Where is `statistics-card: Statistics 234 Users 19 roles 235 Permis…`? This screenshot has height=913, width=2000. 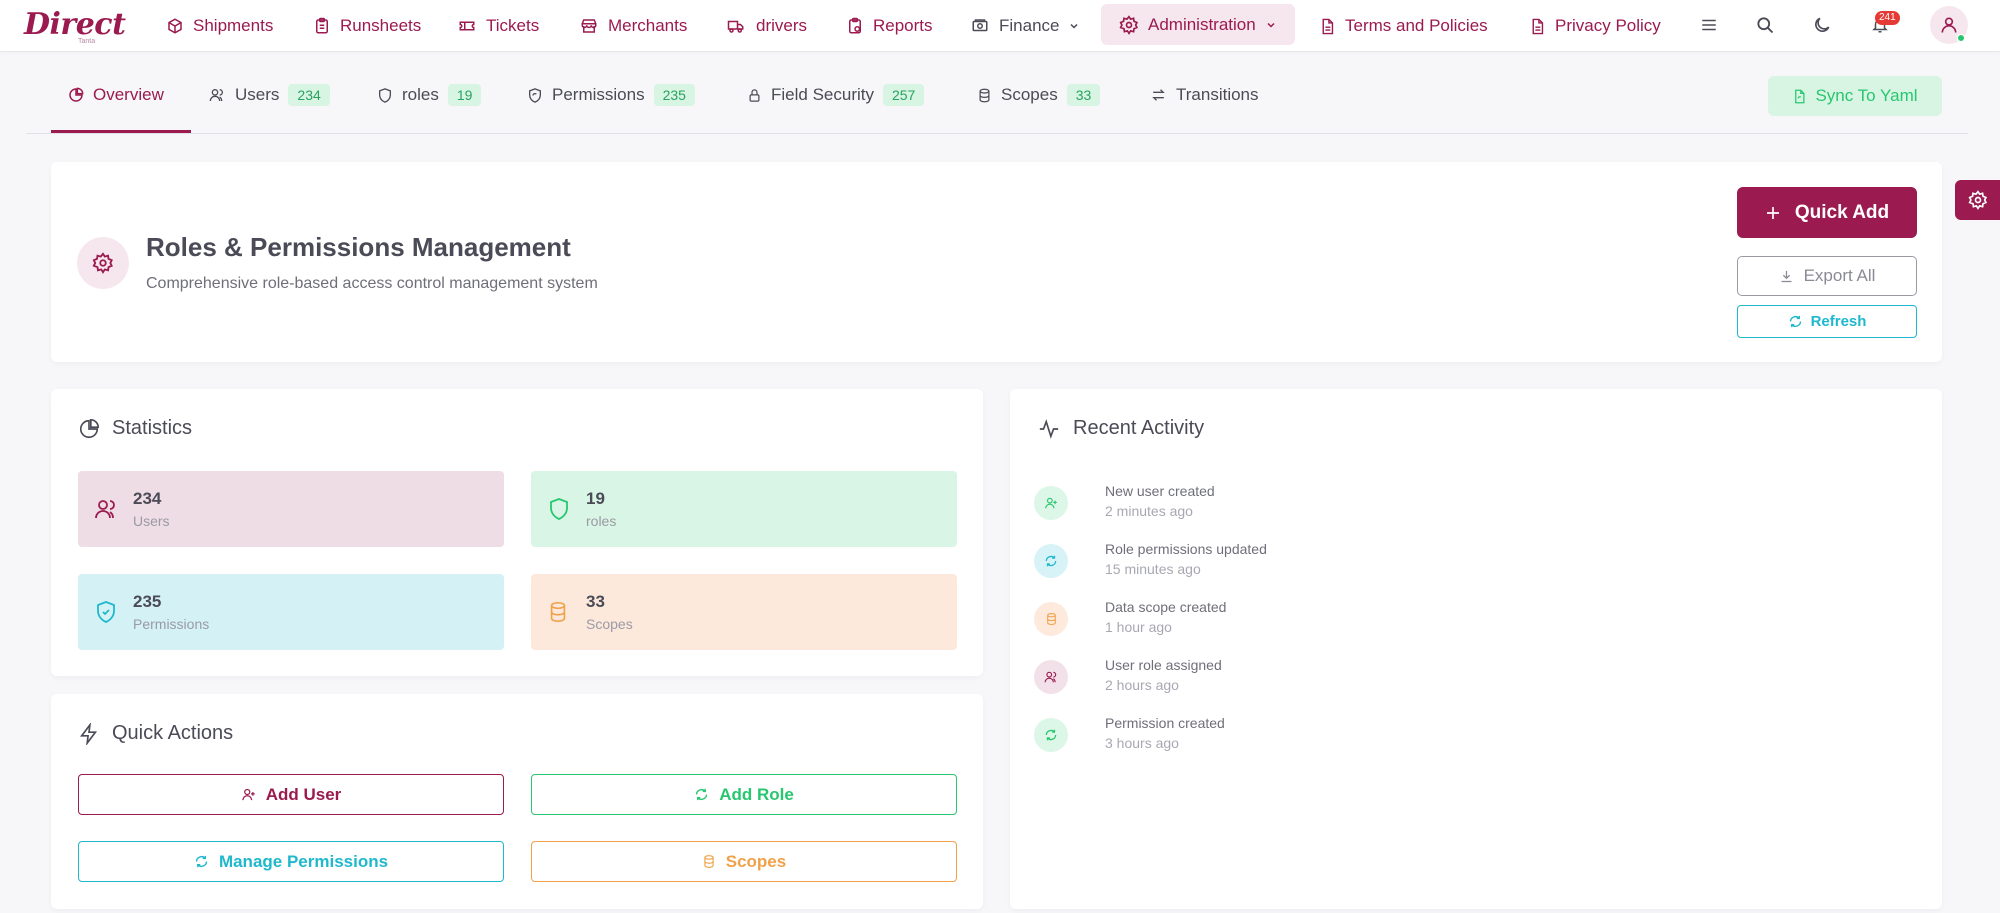
statistics-card: Statistics 234 Users 19 roles 235 Permis… is located at coordinates (517, 532).